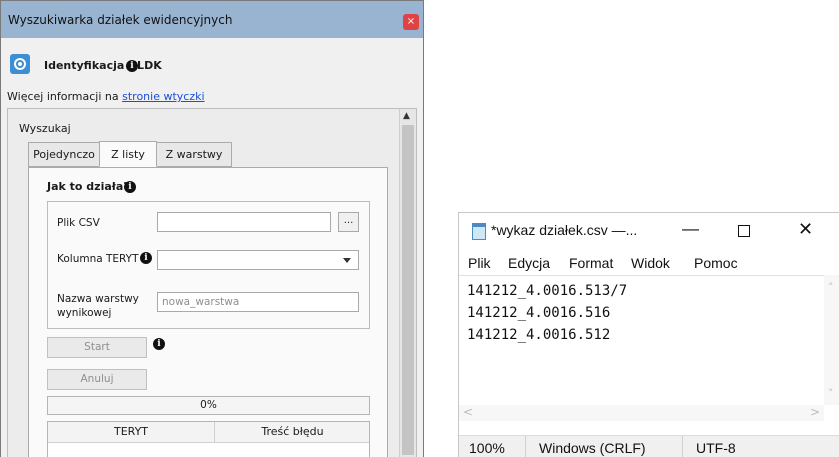 The width and height of the screenshot is (839, 457). Describe the element at coordinates (84, 313) in the screenshot. I see `output-layer-label-line2: wynikowej` at that location.